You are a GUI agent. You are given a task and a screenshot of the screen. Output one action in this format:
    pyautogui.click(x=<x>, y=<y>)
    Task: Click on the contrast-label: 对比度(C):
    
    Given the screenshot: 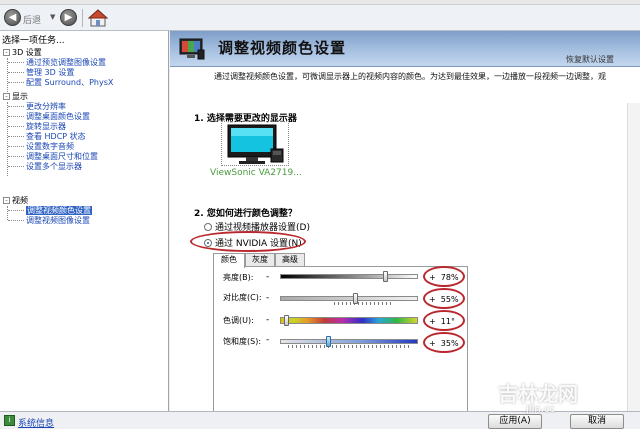 What is the action you would take?
    pyautogui.click(x=242, y=297)
    